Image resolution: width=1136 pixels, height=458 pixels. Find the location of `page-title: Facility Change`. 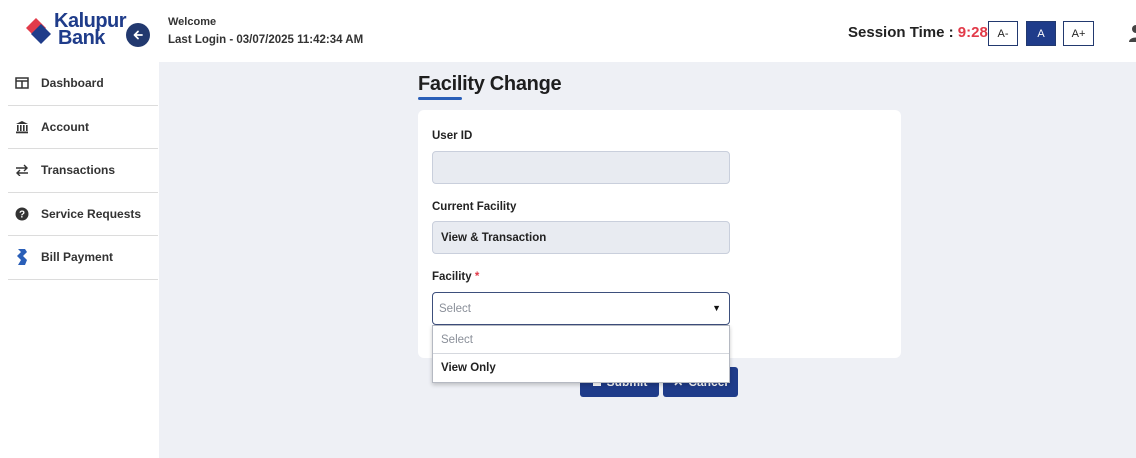

page-title: Facility Change is located at coordinates (490, 84).